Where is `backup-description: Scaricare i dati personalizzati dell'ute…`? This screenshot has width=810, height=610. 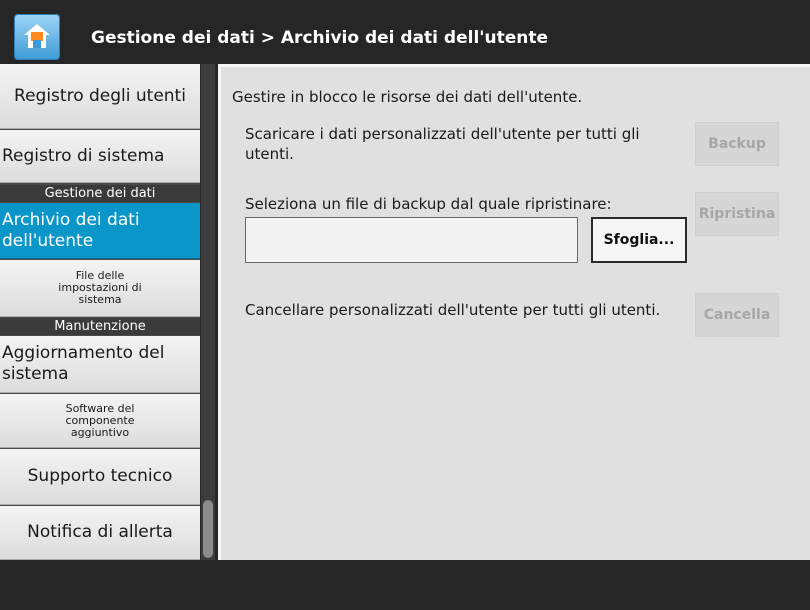 backup-description: Scaricare i dati personalizzati dell'ute… is located at coordinates (442, 144).